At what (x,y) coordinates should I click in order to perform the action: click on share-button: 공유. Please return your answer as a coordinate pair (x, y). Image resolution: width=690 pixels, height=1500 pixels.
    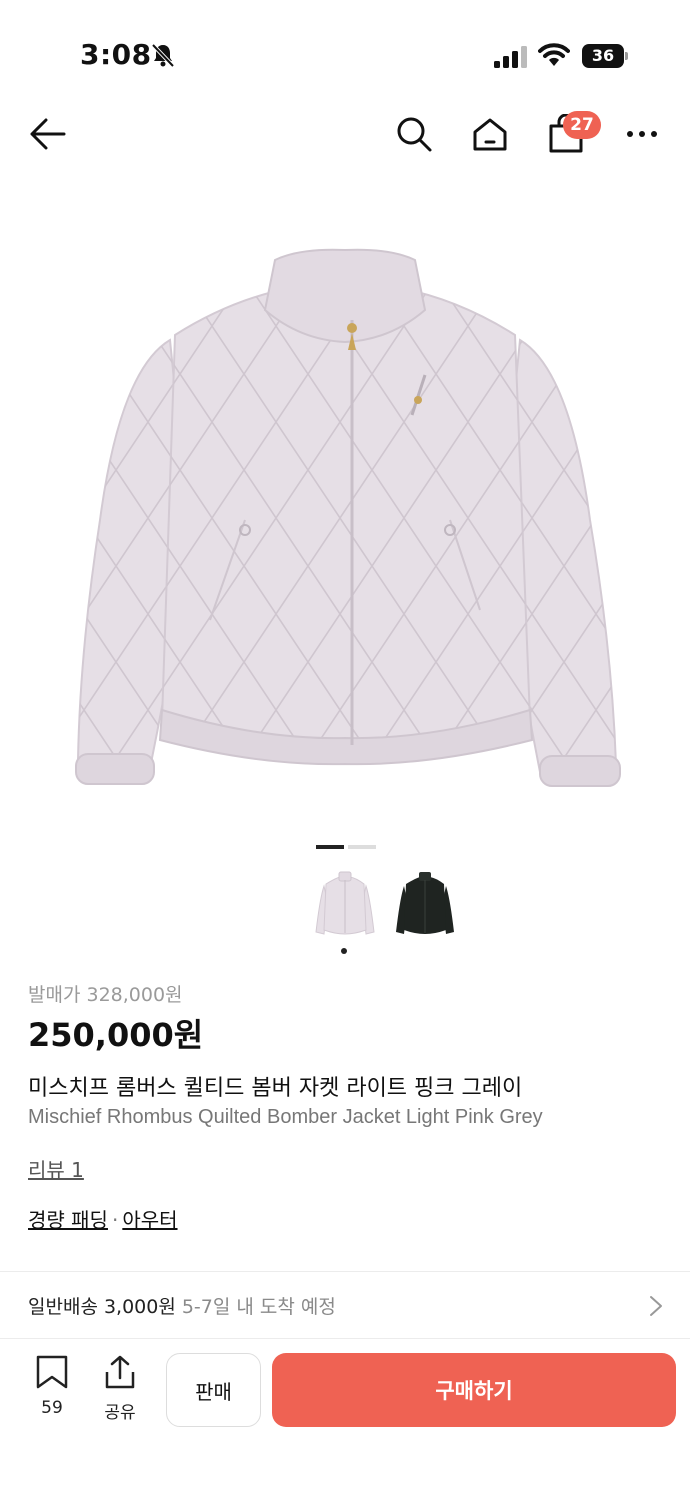
    Looking at the image, I should click on (120, 1394).